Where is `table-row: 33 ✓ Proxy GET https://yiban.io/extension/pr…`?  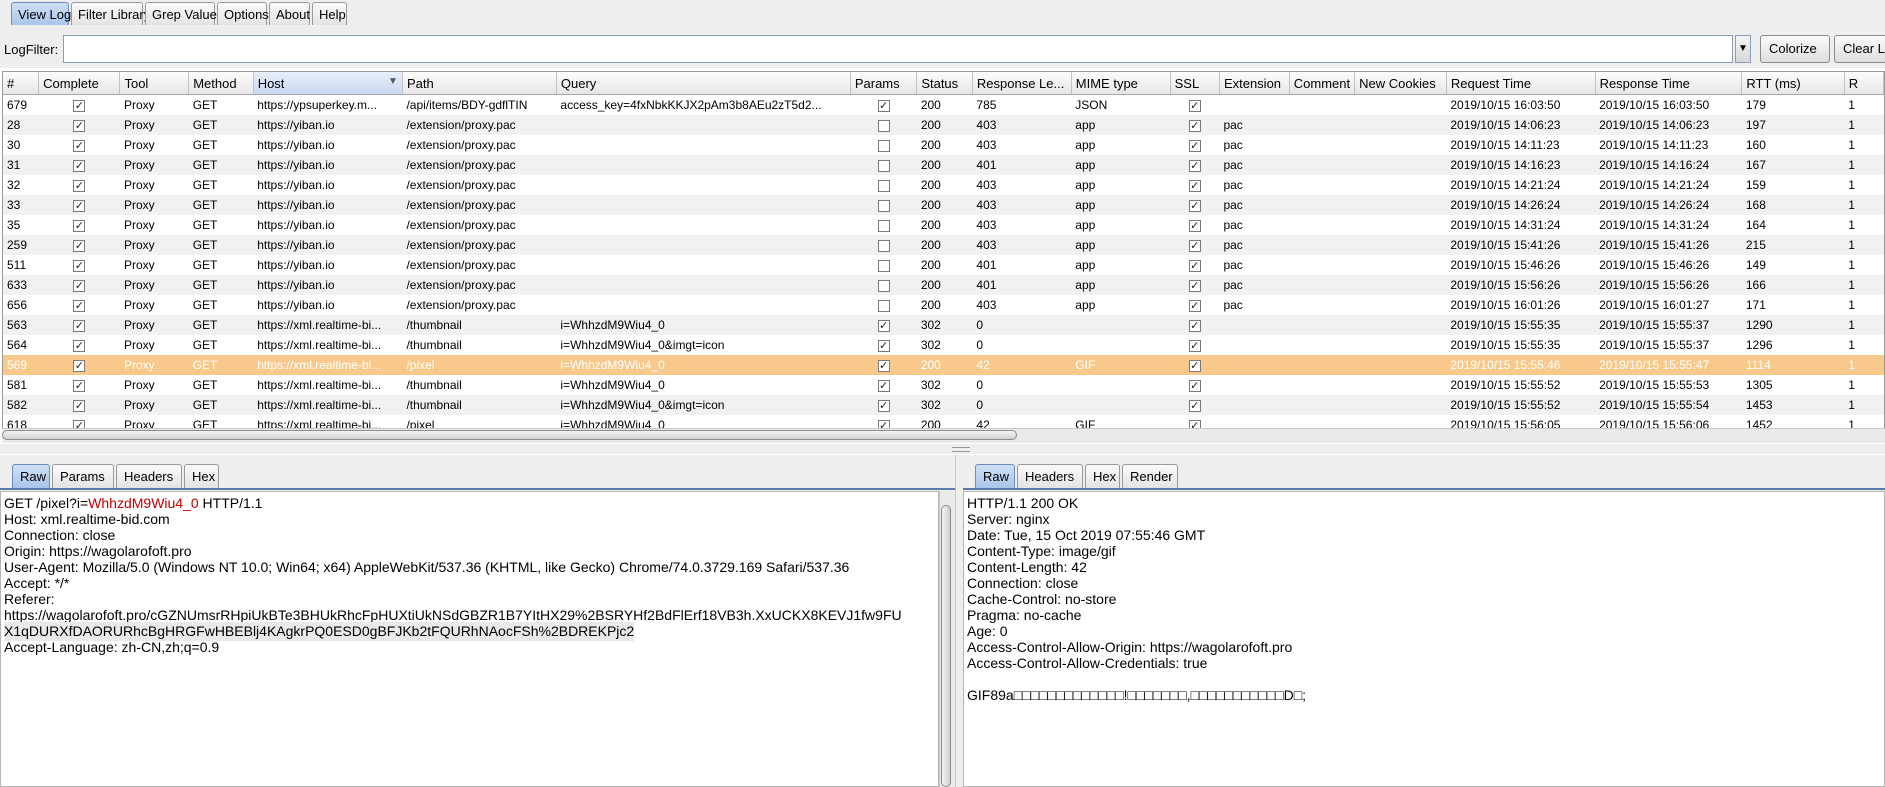
table-row: 33 ✓ Proxy GET https://yiban.io/extension/pr… is located at coordinates (943, 205).